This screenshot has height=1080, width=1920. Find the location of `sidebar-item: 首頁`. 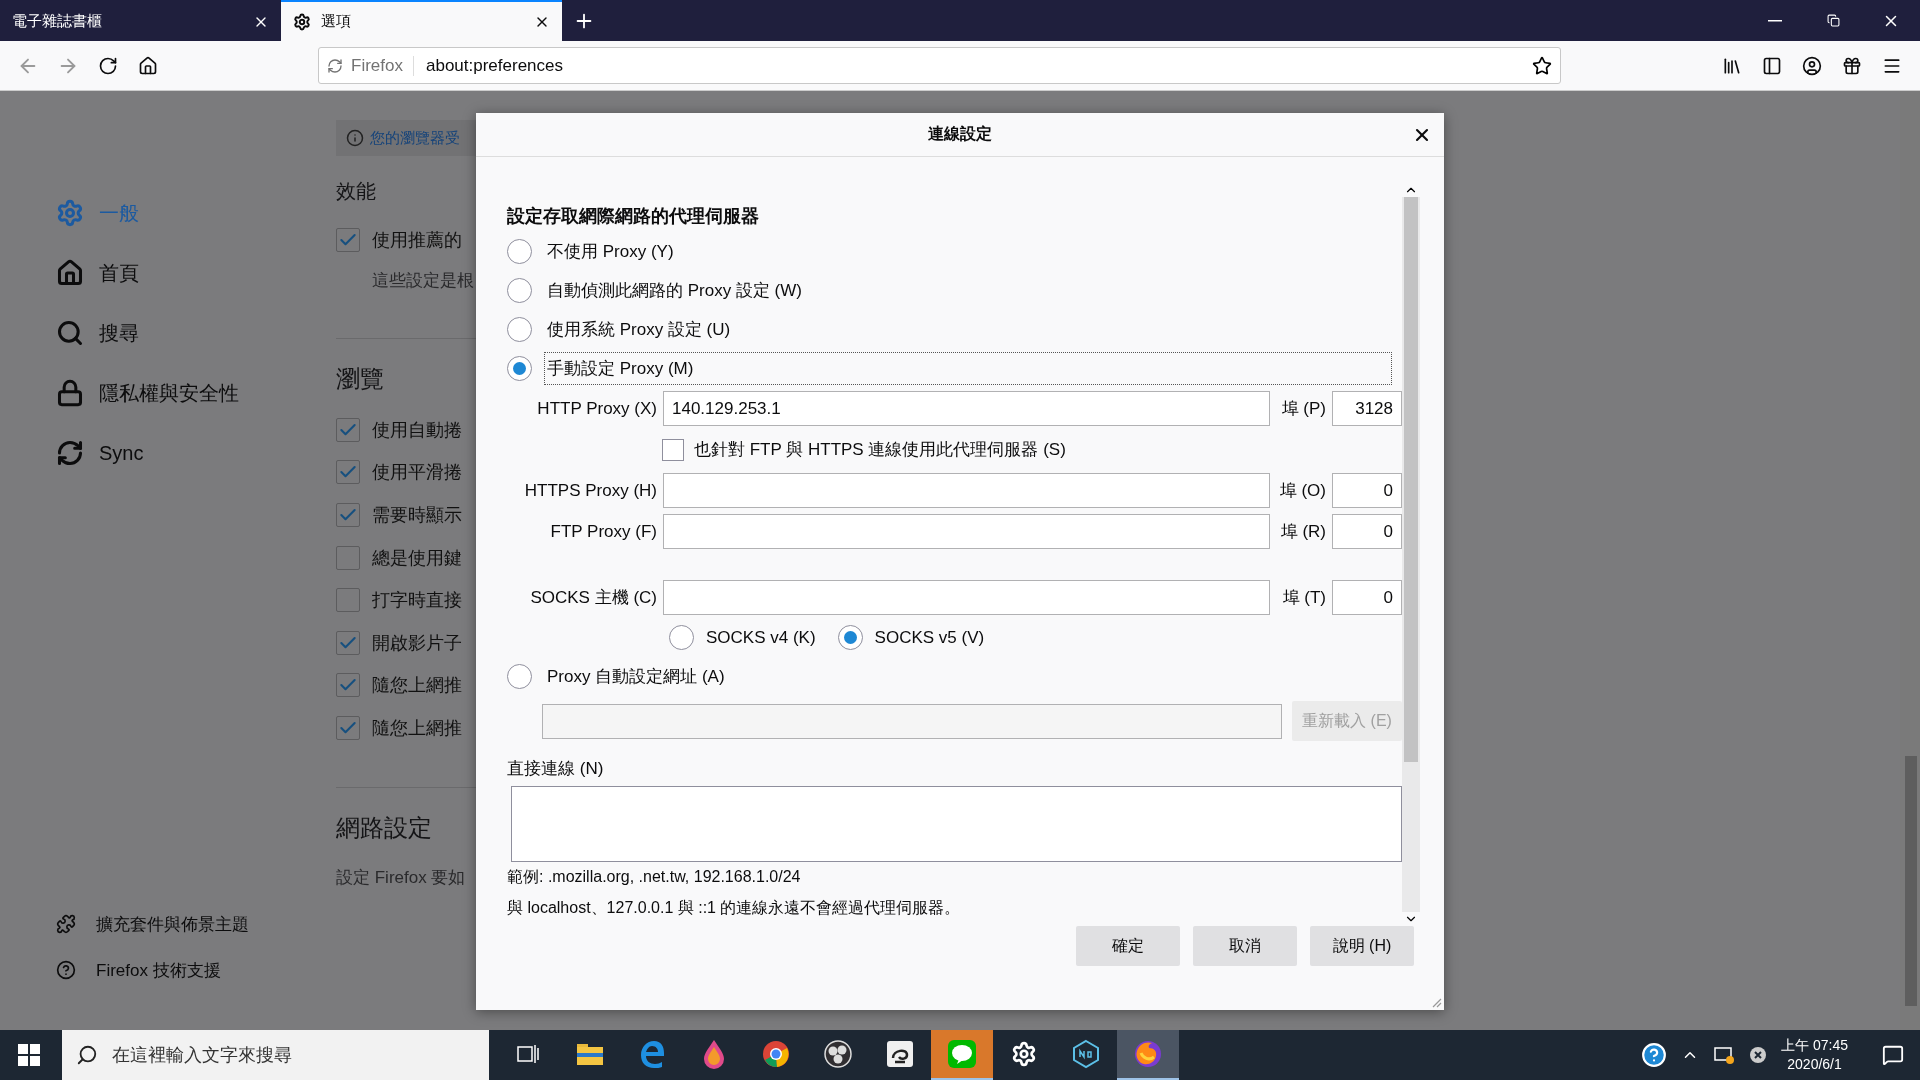

sidebar-item: 首頁 is located at coordinates (196, 273).